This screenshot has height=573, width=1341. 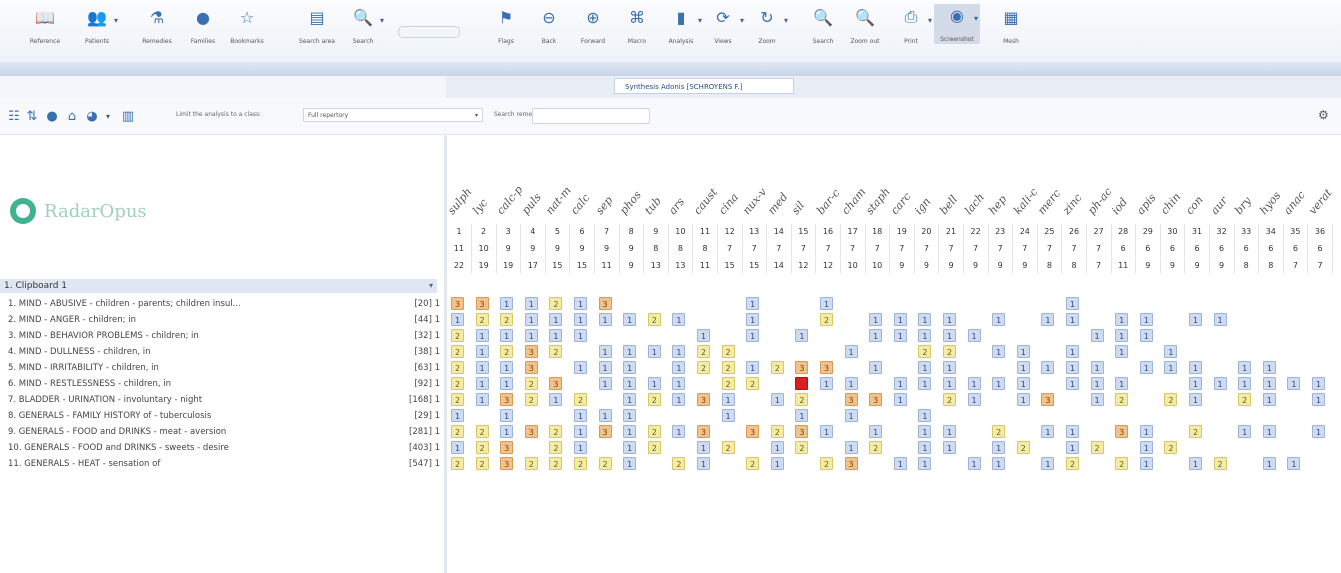 I want to click on remedy-header: sil, so click(x=798, y=208).